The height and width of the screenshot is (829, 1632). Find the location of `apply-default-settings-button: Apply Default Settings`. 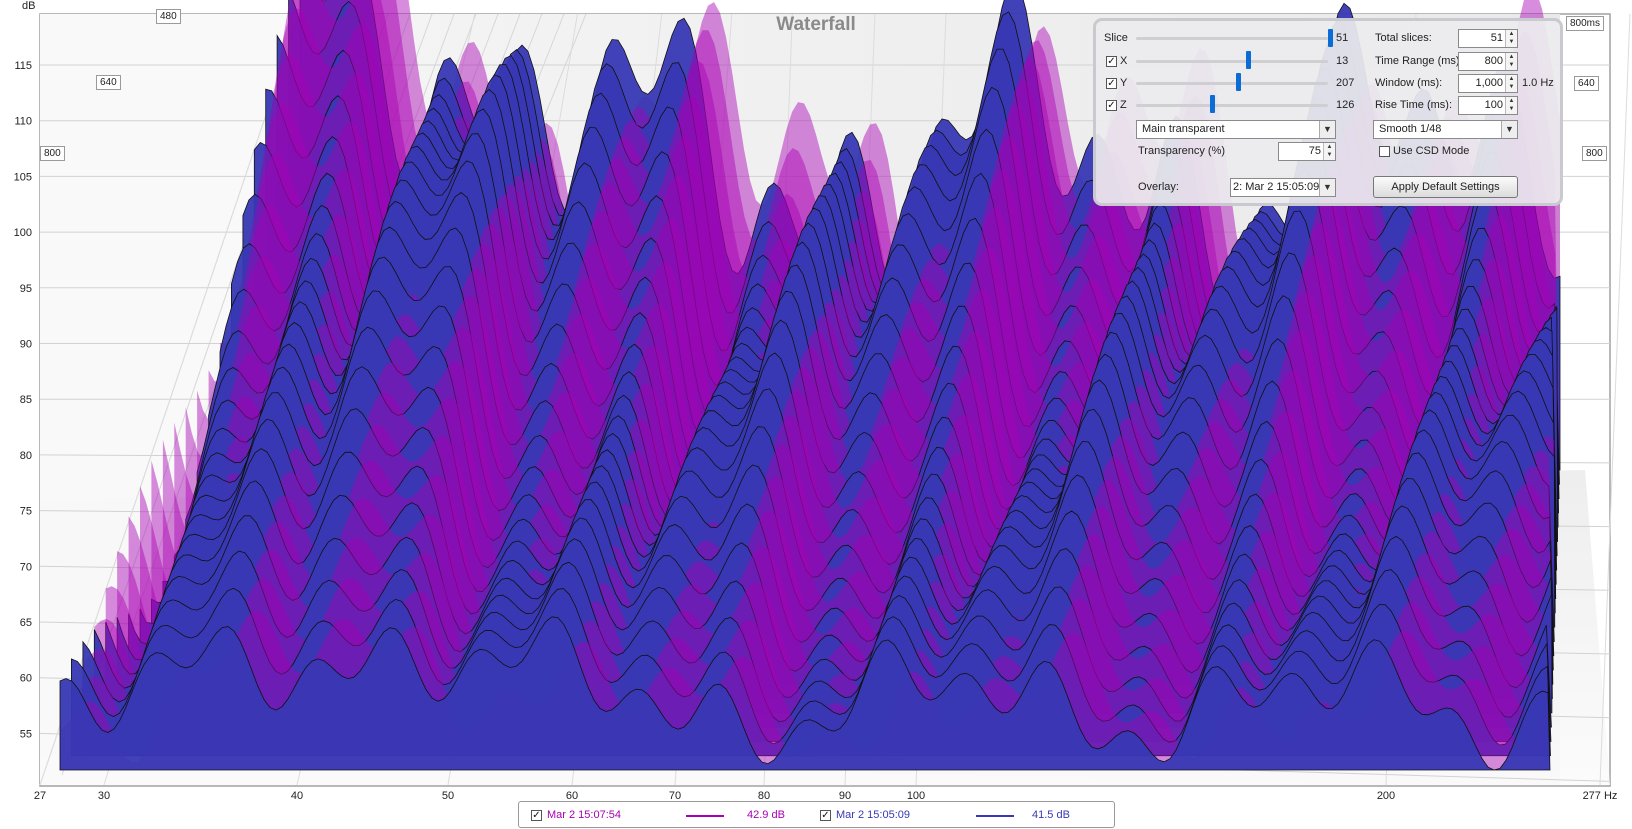

apply-default-settings-button: Apply Default Settings is located at coordinates (1445, 187).